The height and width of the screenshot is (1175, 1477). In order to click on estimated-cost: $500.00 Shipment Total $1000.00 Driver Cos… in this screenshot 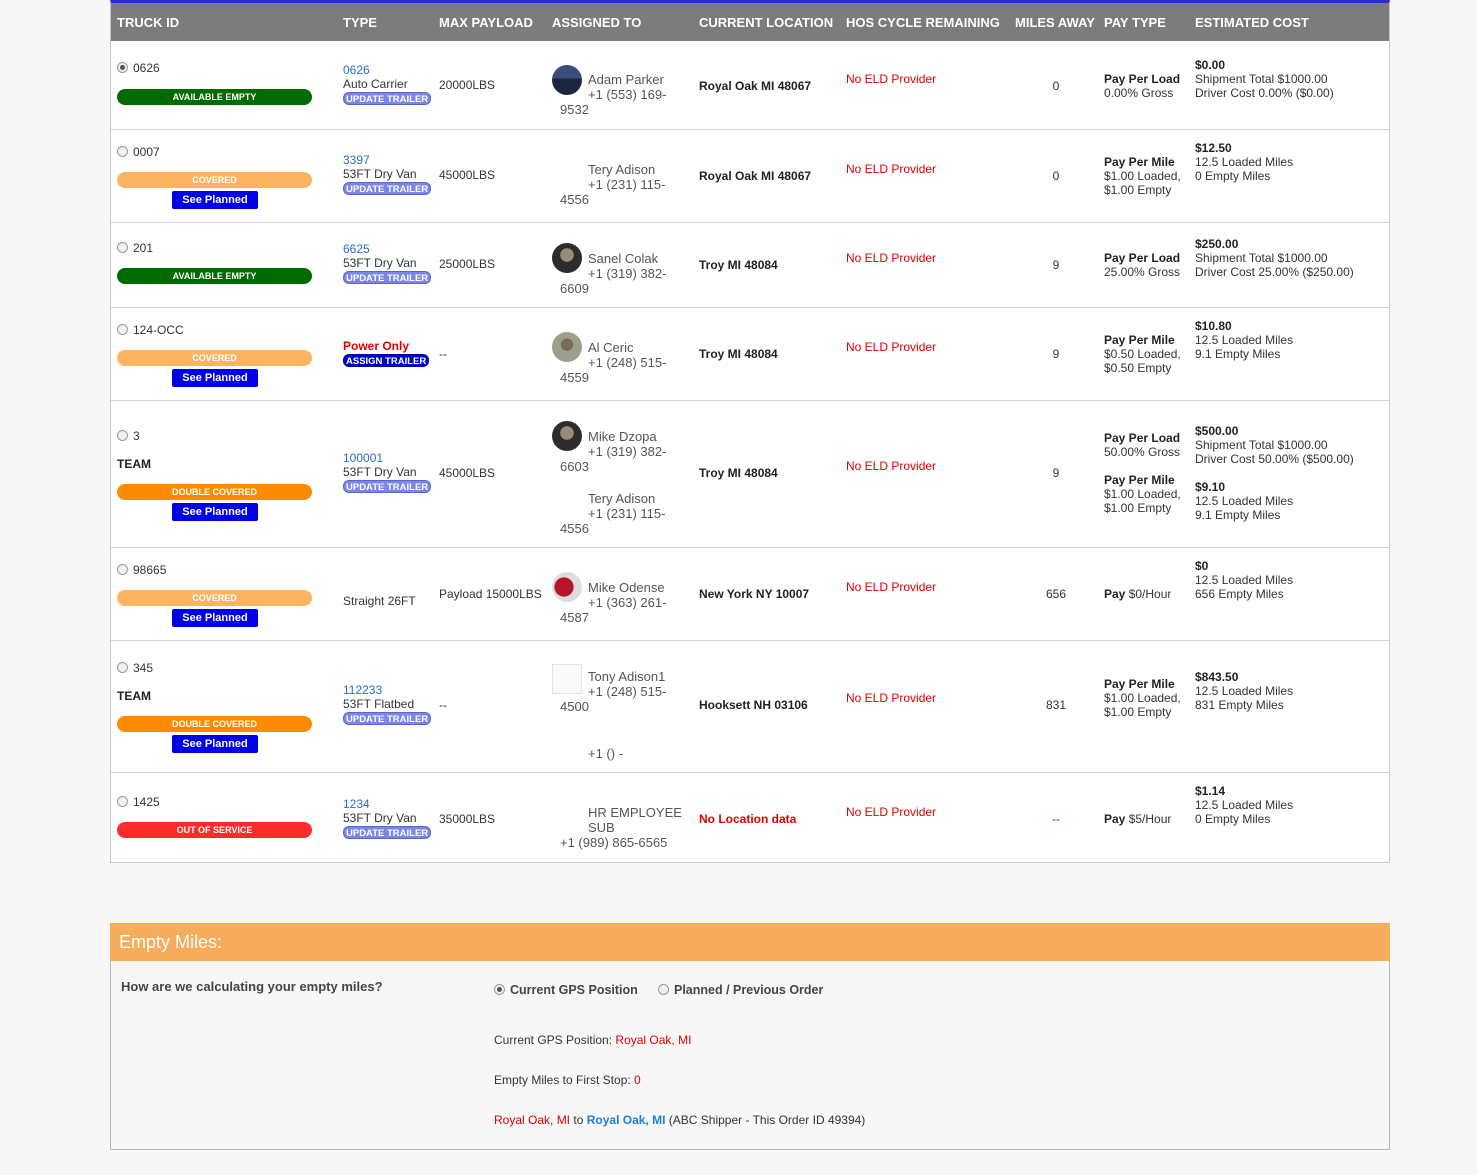, I will do `click(1274, 445)`.